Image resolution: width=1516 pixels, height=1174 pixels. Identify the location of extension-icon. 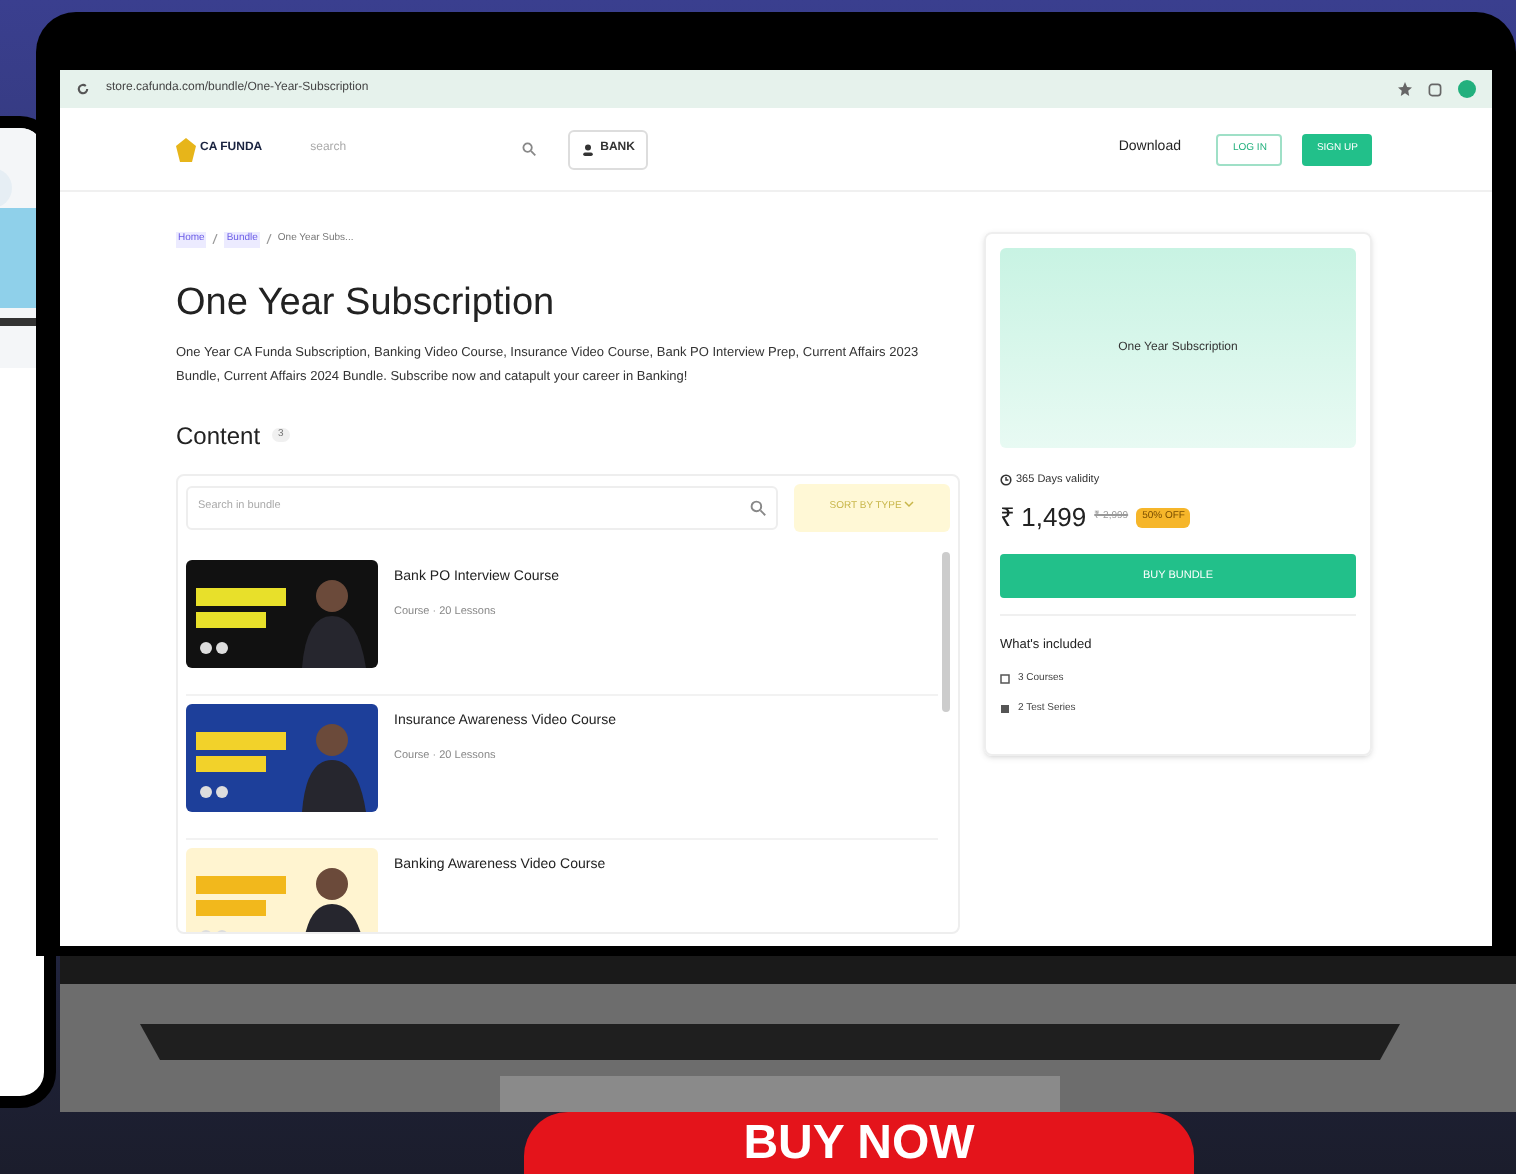
(1435, 89).